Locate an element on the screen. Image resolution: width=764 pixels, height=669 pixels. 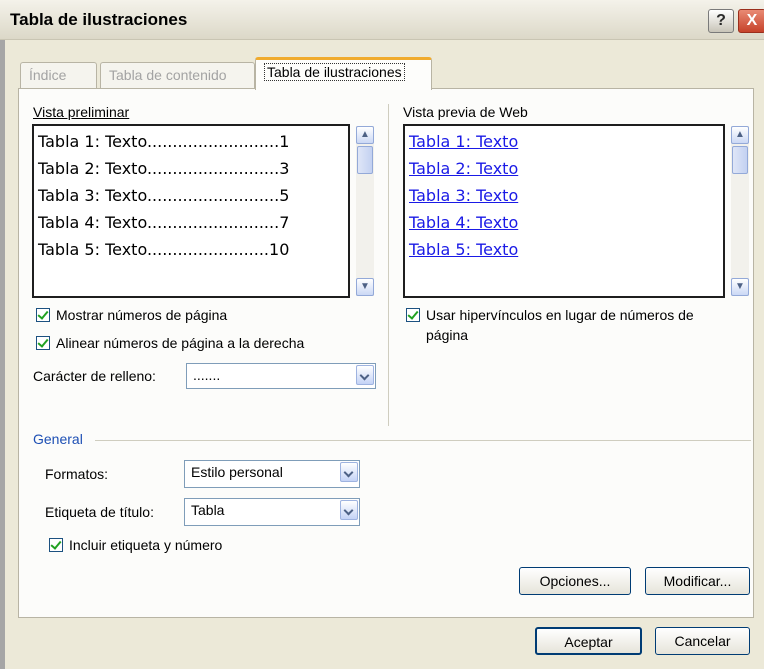
window-title: Tabla de ilustraciones is located at coordinates (99, 19).